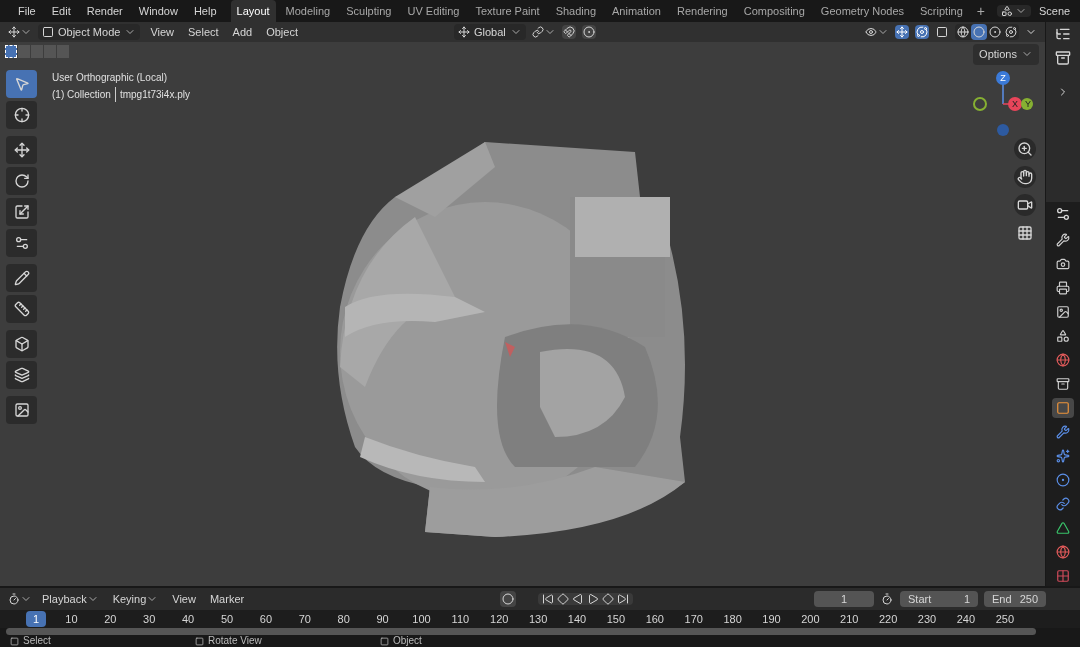  What do you see at coordinates (540, 619) in the screenshot?
I see `frame-ruler: 1 10 20 30 40 50 60 70 80 90 100 110 120 130 140 150 160 170 180 190 200 210 220 230 240 250` at bounding box center [540, 619].